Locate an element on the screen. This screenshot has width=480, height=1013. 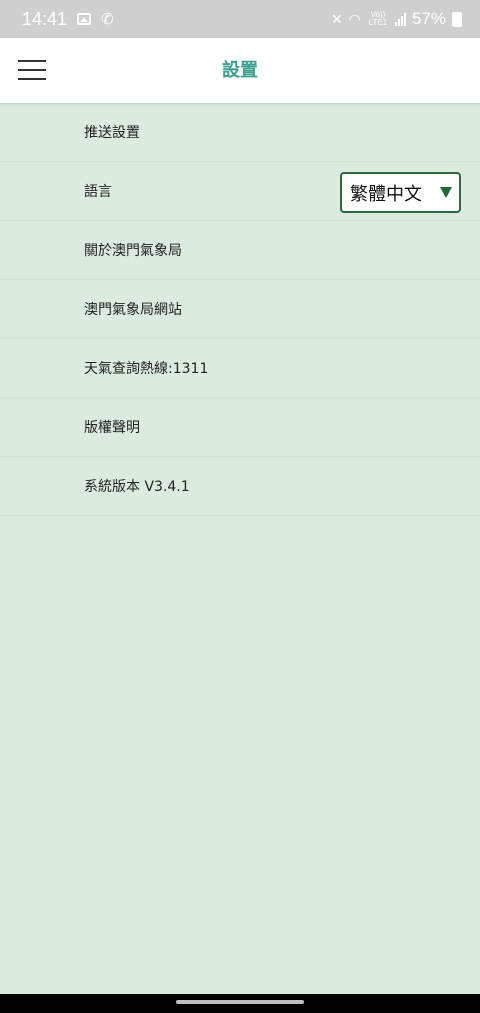
settings-item-copyright: 版權聲明 is located at coordinates (240, 427).